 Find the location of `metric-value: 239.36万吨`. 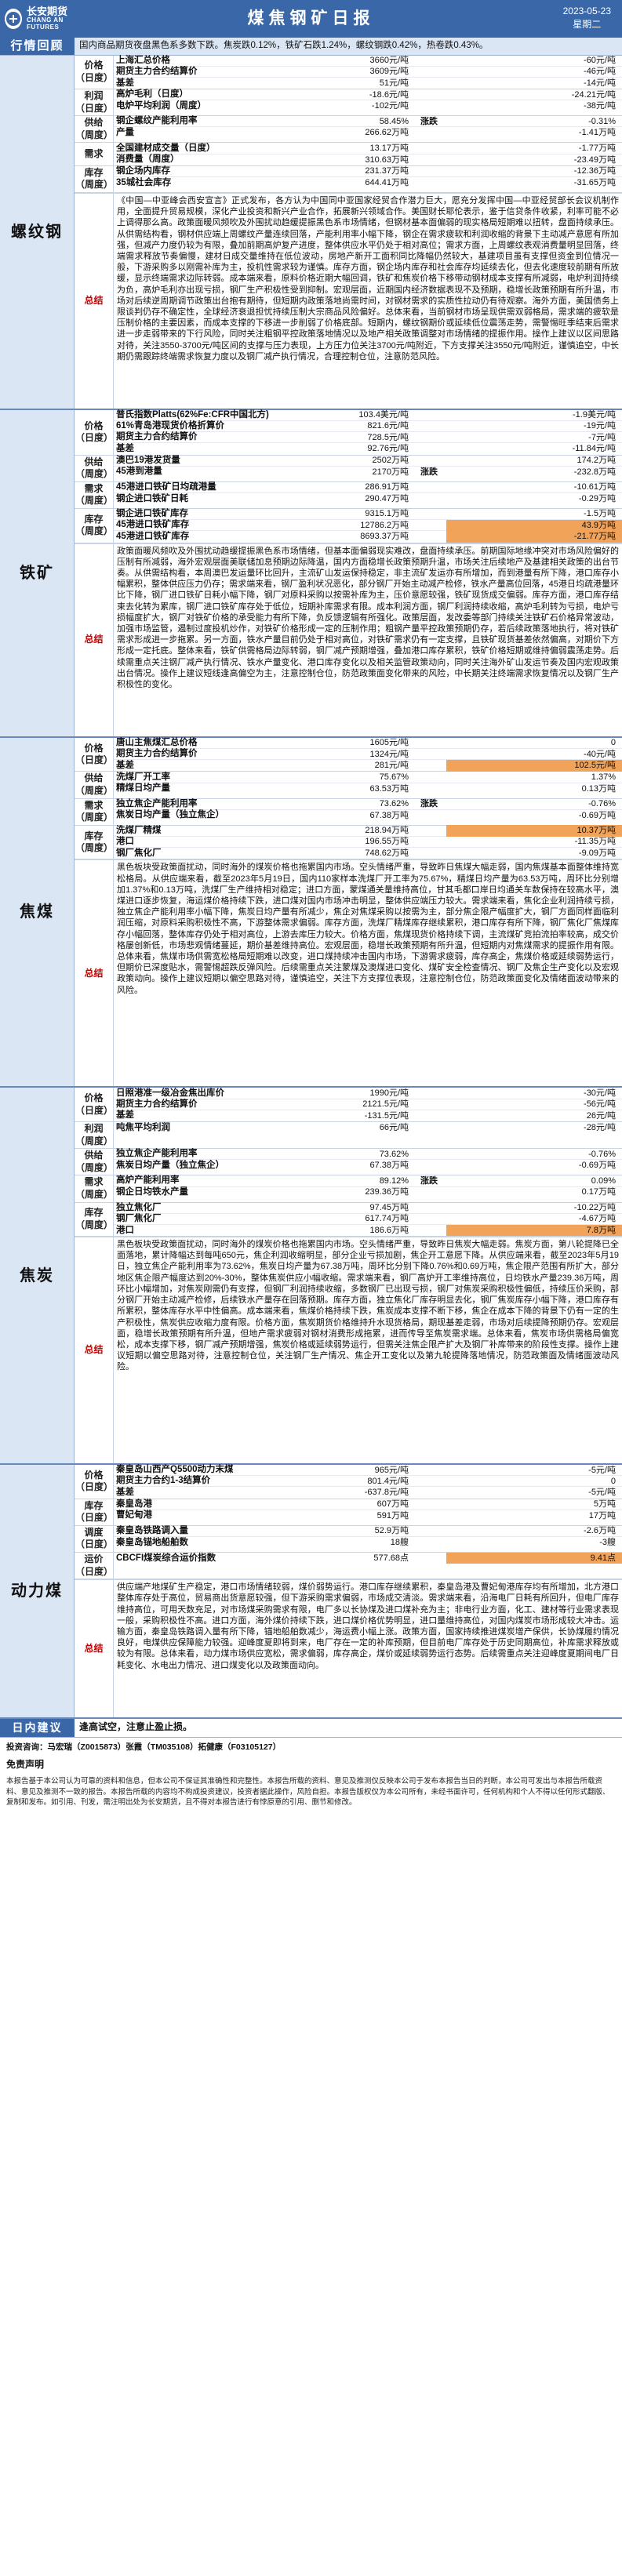

metric-value: 239.36万吨 is located at coordinates (387, 1192).